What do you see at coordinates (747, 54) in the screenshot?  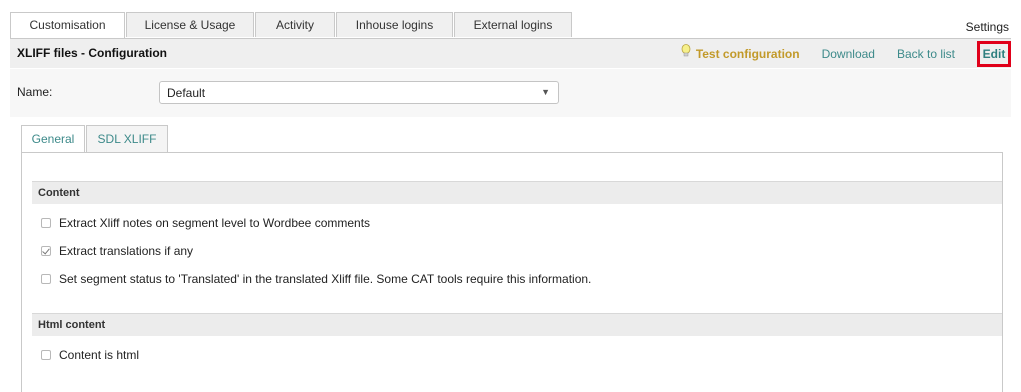 I see `test-configuration-label: Test configuration` at bounding box center [747, 54].